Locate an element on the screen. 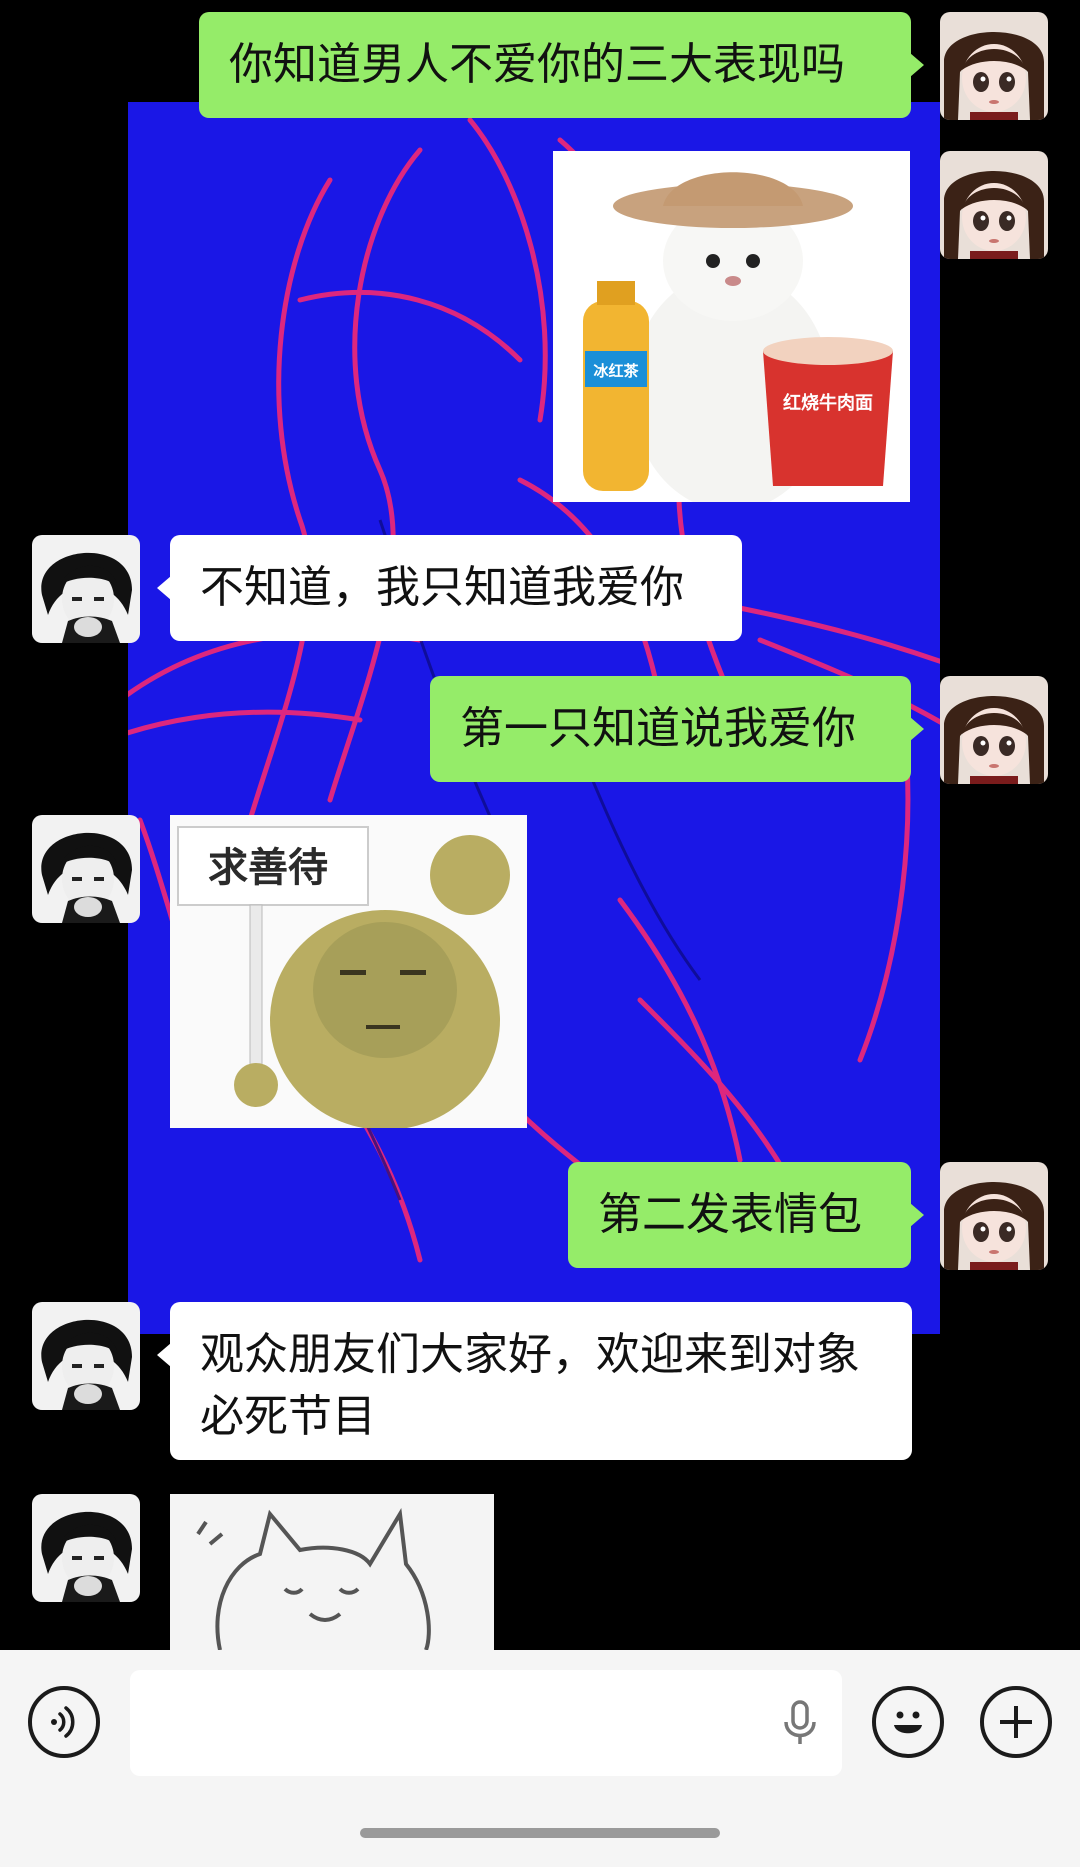  emoji-button is located at coordinates (908, 1722).